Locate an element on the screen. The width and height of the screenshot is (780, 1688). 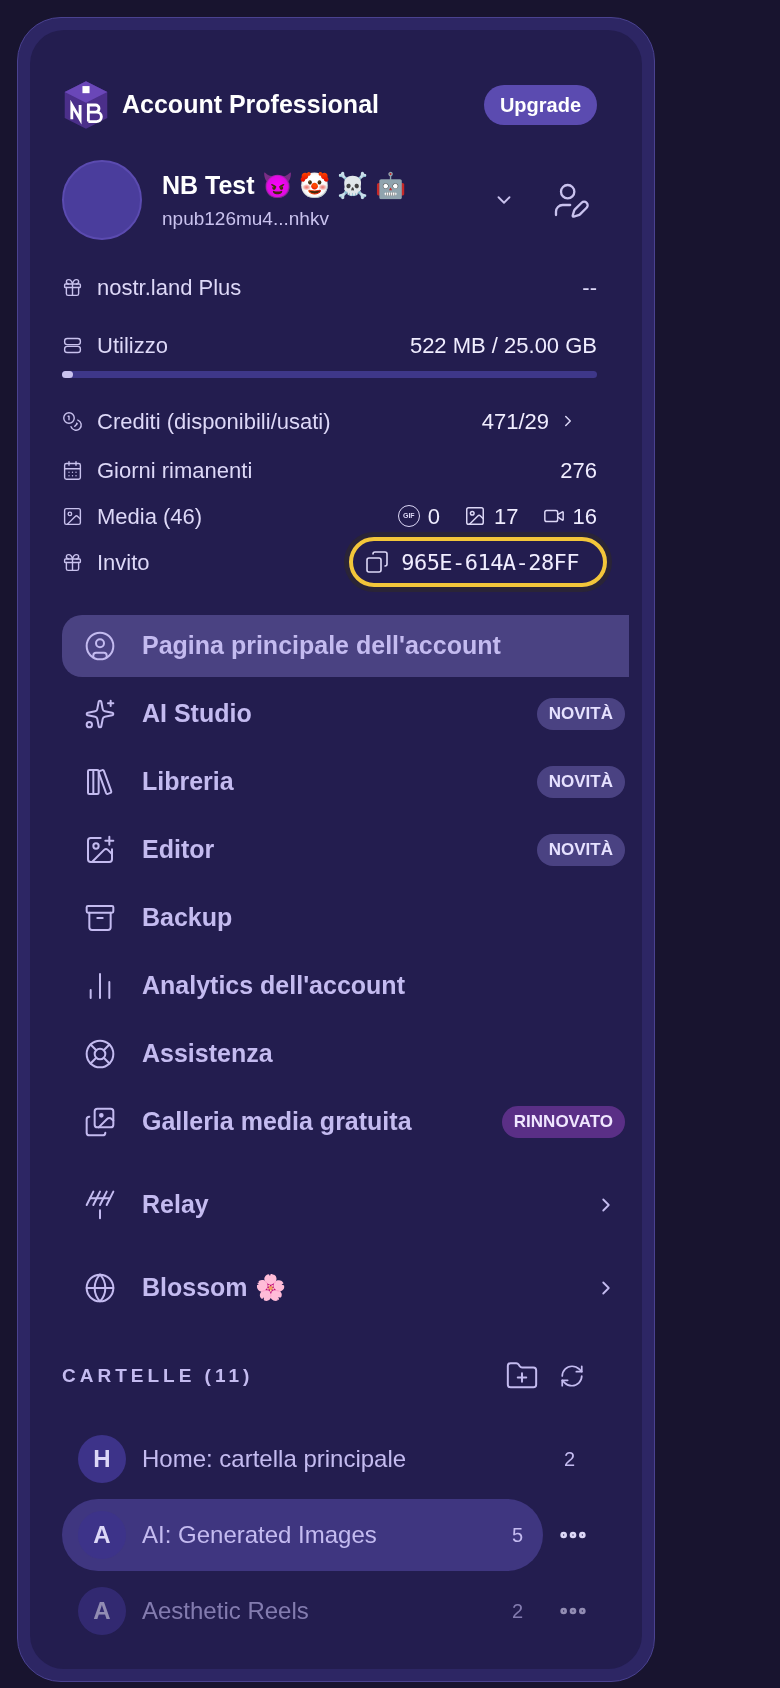
menu-item: AI Studio NOVITÀ is located at coordinates (345, 714).